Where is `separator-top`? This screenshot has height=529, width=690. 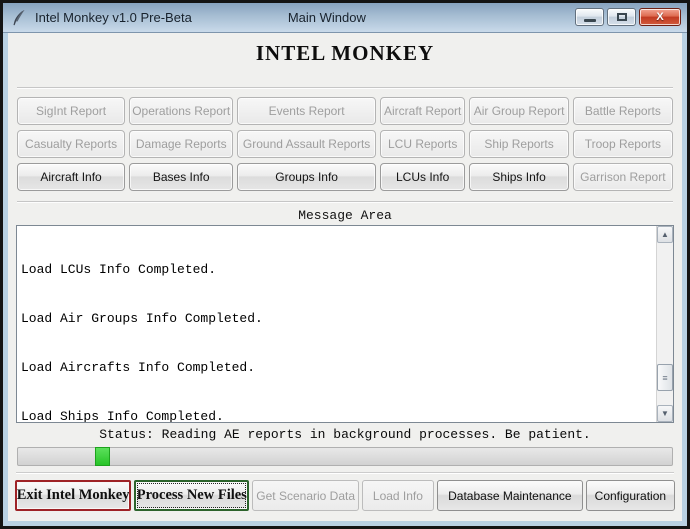
separator-top is located at coordinates (345, 88).